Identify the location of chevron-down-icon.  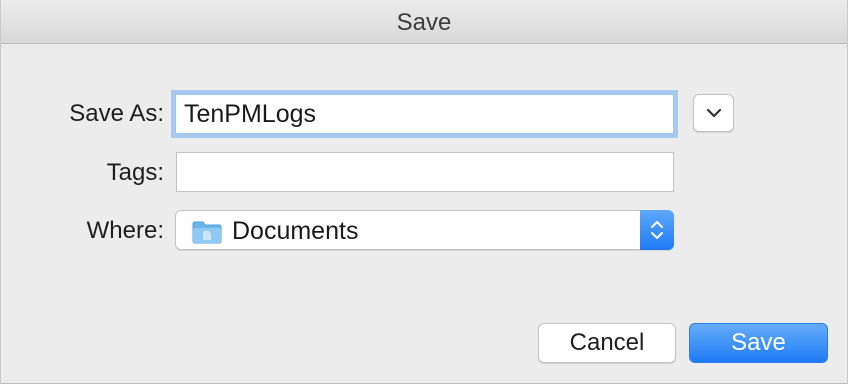
(714, 113).